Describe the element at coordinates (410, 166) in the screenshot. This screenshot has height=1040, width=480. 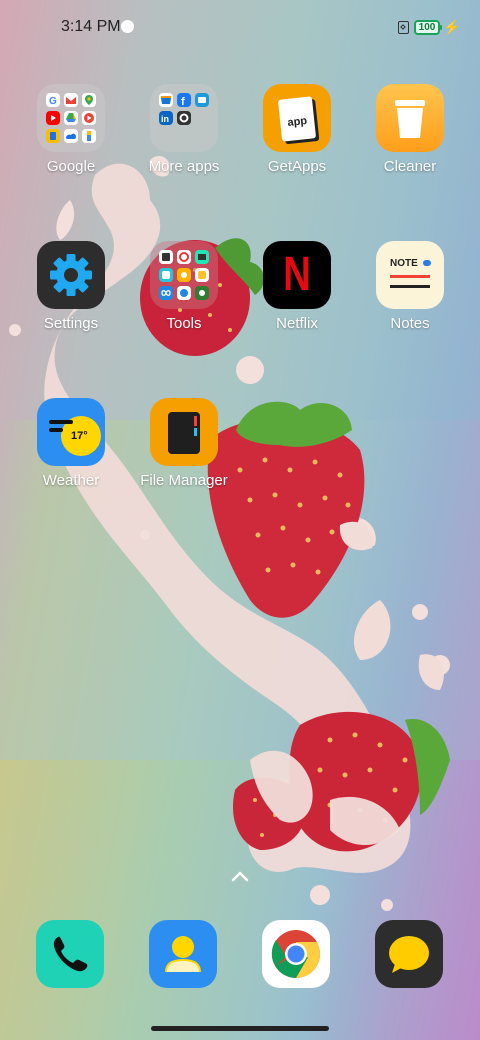
I see `app-label: Cleaner` at that location.